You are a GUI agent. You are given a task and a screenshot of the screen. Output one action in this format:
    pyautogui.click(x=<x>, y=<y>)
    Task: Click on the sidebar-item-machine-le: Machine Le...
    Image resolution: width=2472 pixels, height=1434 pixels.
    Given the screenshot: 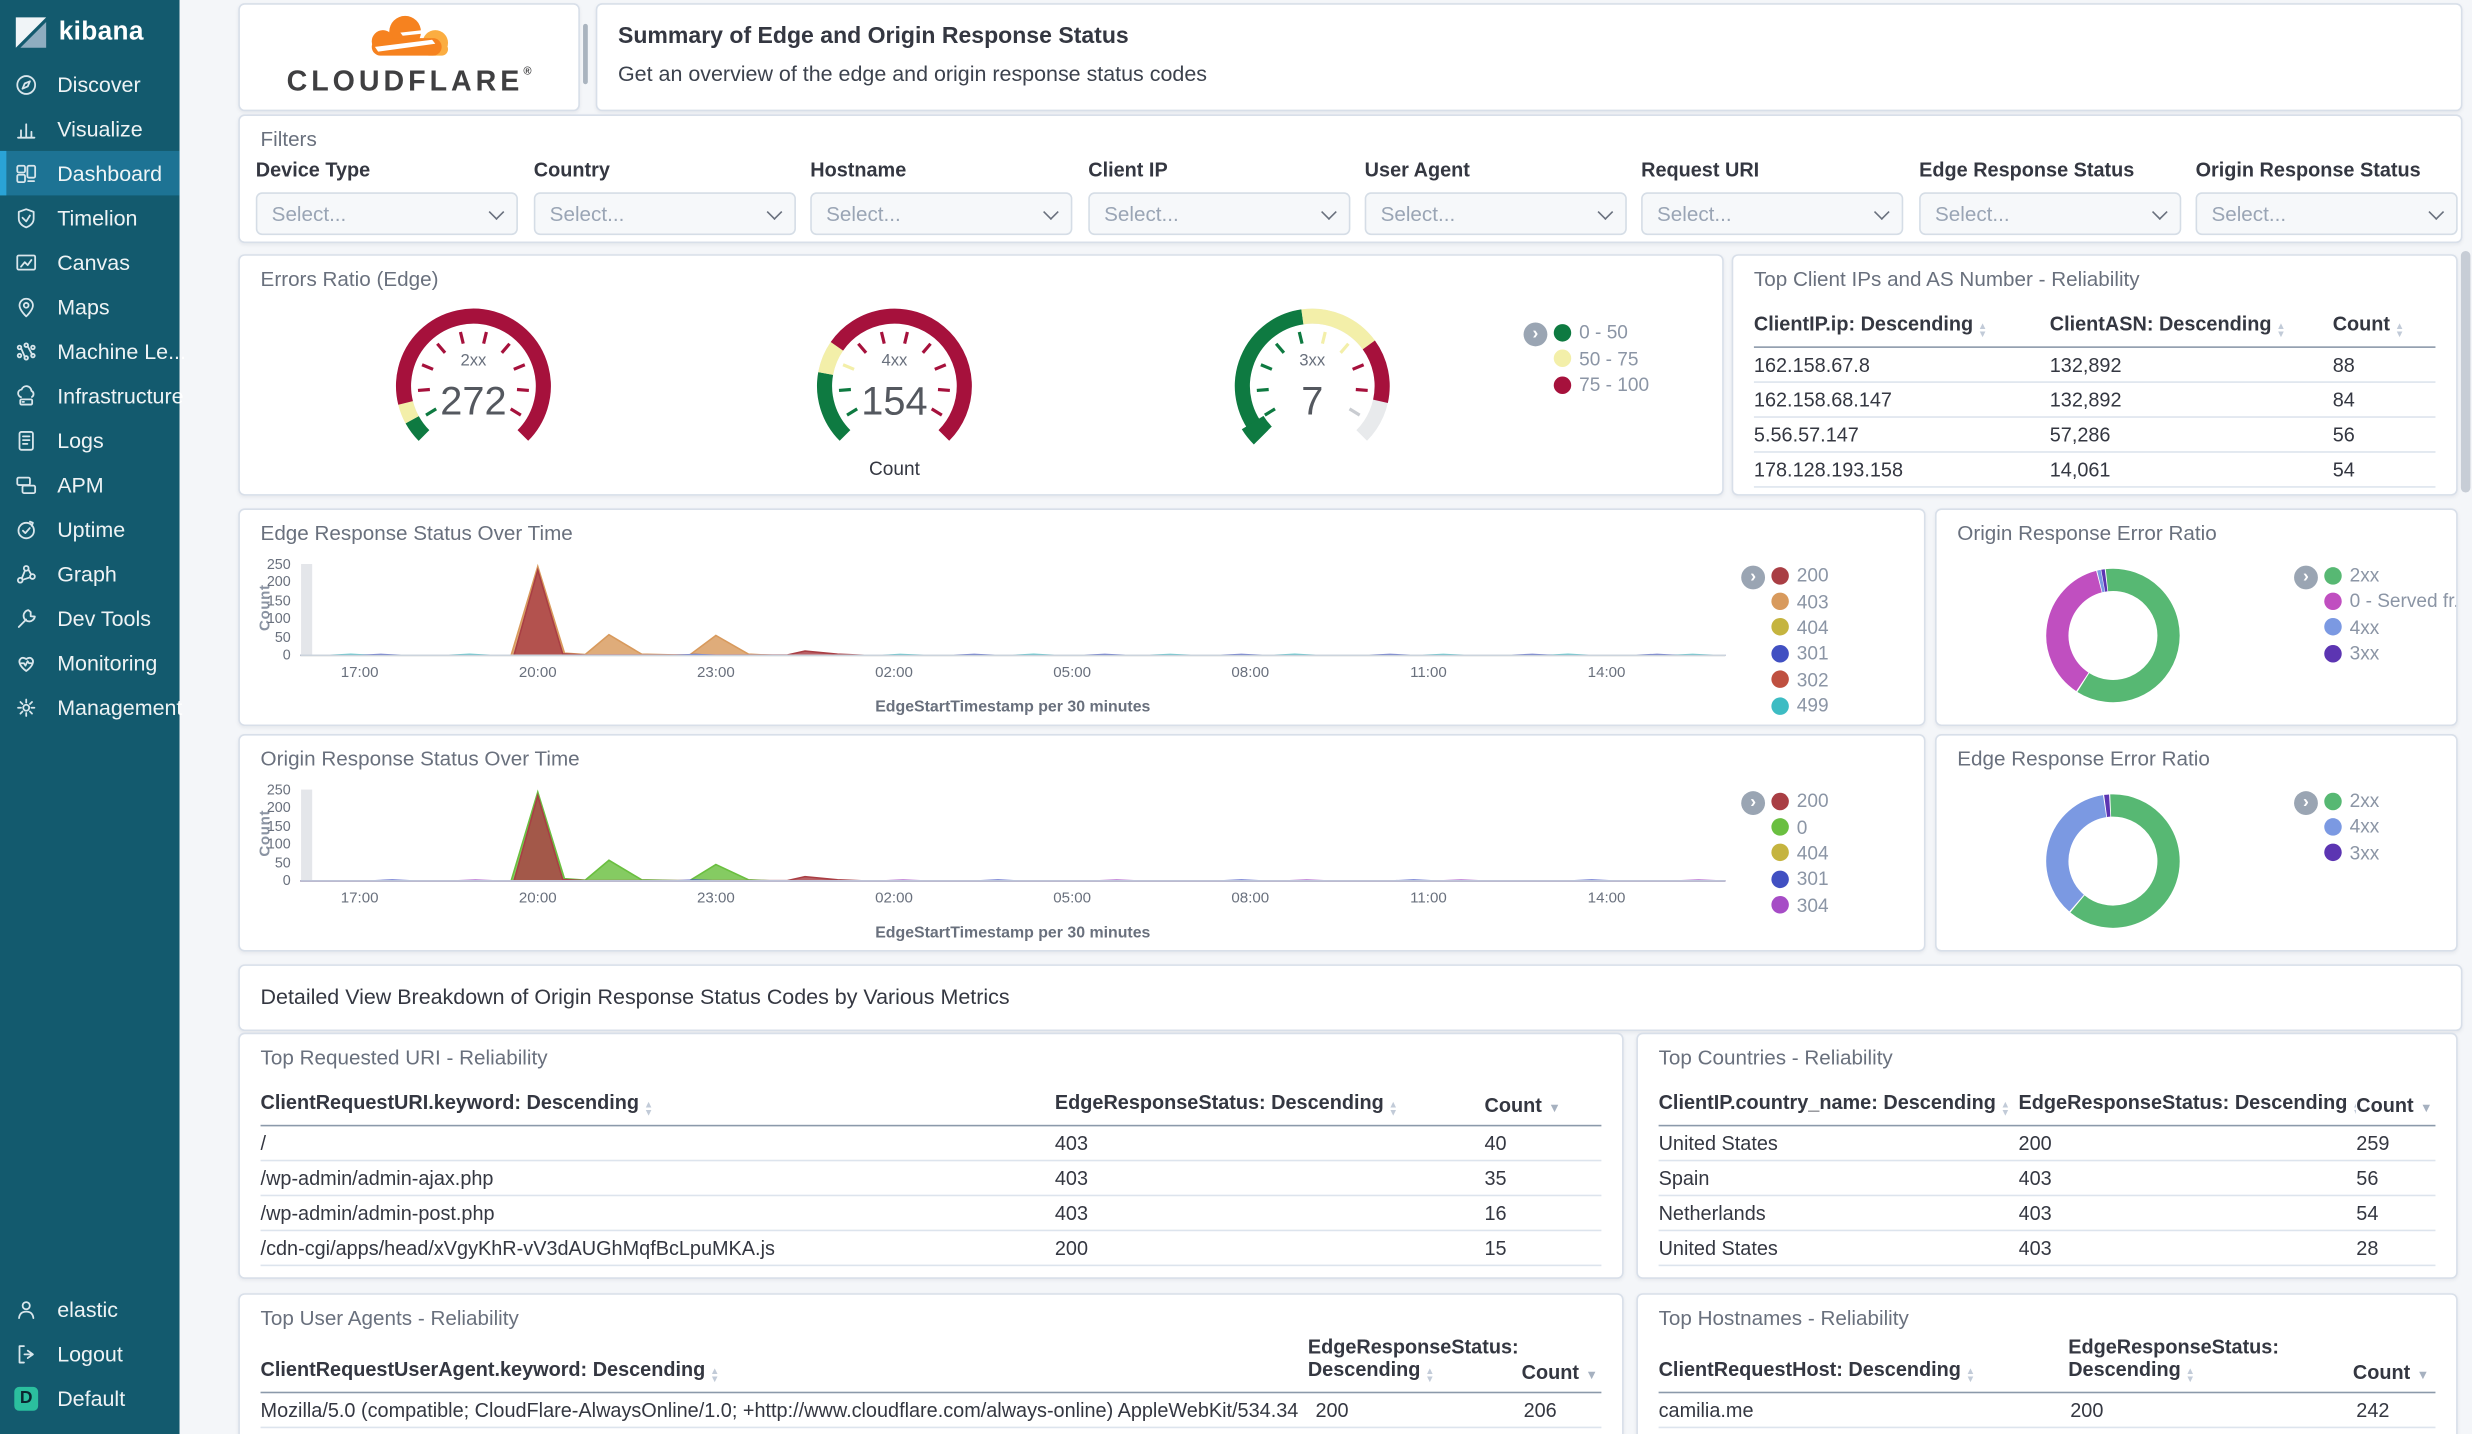 What is the action you would take?
    pyautogui.click(x=93, y=351)
    